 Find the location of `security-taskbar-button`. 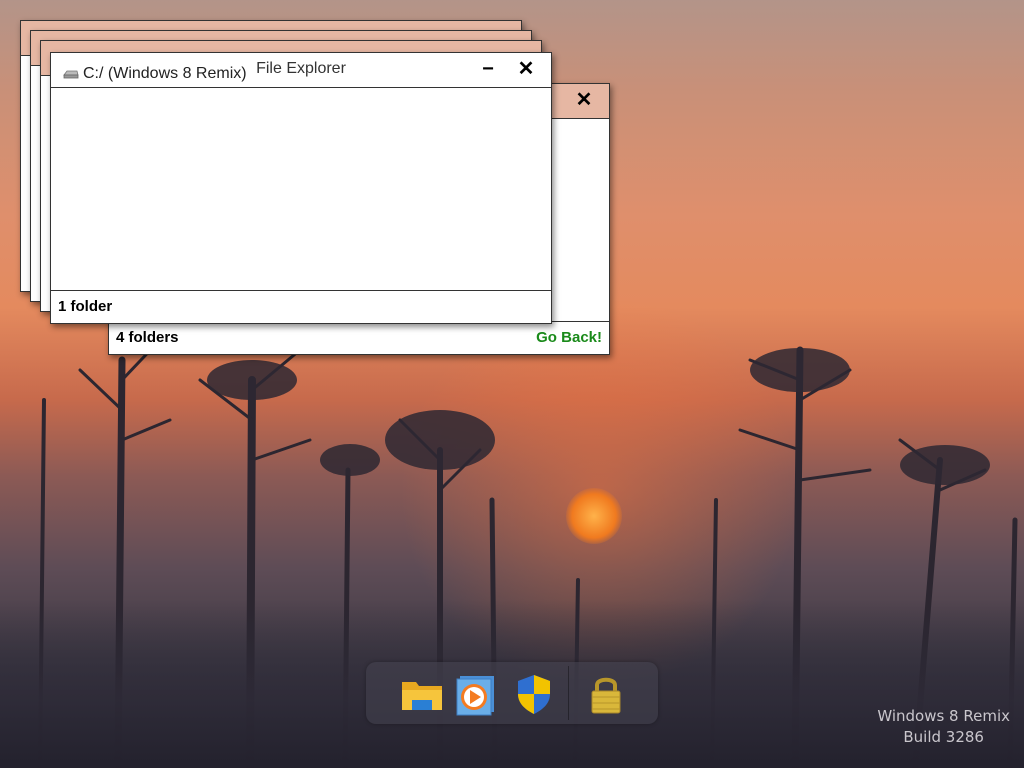

security-taskbar-button is located at coordinates (534, 694).